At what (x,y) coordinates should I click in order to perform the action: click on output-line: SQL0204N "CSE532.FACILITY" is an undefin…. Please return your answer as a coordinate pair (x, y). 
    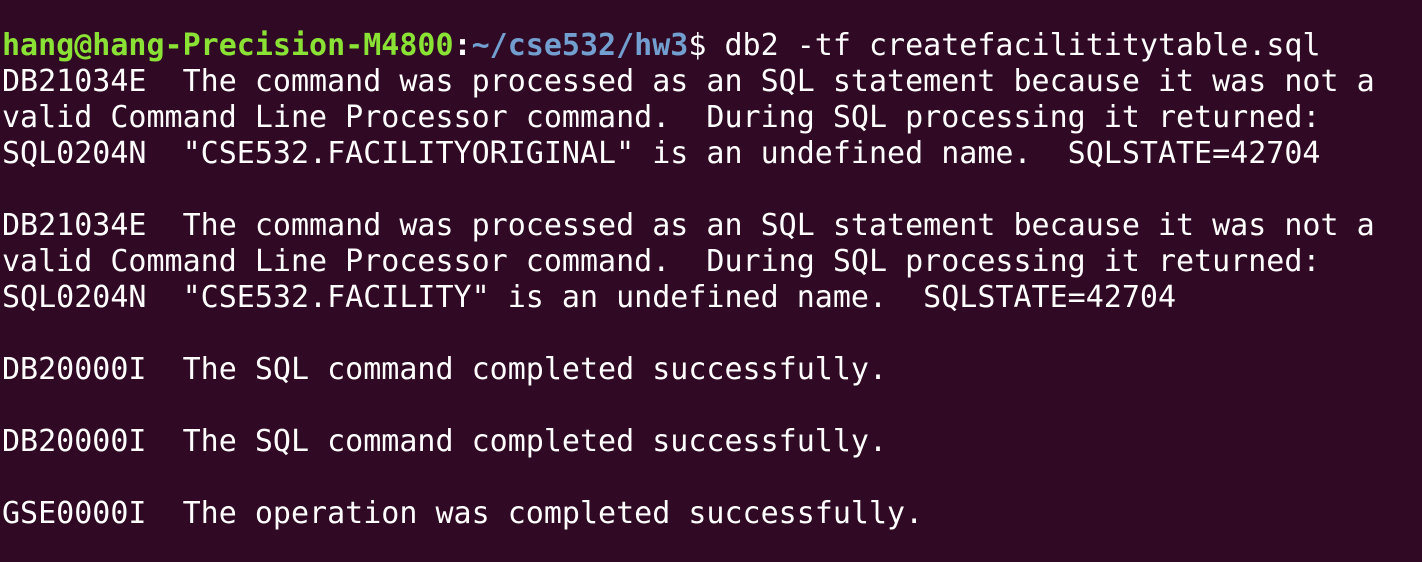
    Looking at the image, I should click on (589, 297).